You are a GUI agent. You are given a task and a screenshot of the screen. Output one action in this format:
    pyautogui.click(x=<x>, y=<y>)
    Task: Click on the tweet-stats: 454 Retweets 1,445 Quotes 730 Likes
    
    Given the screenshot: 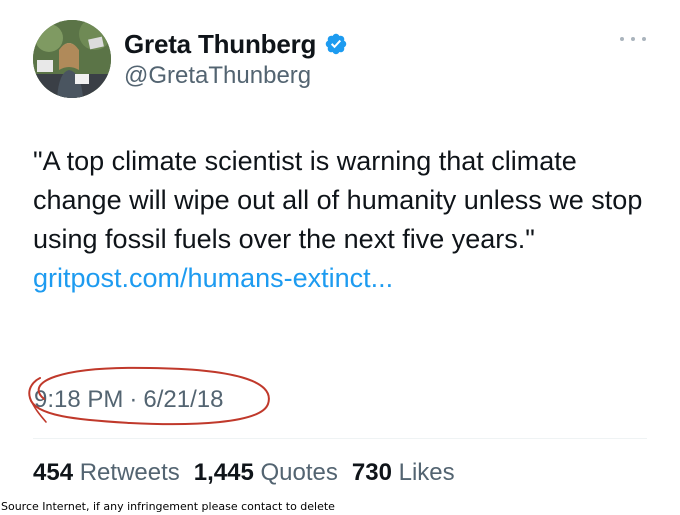 What is the action you would take?
    pyautogui.click(x=244, y=473)
    